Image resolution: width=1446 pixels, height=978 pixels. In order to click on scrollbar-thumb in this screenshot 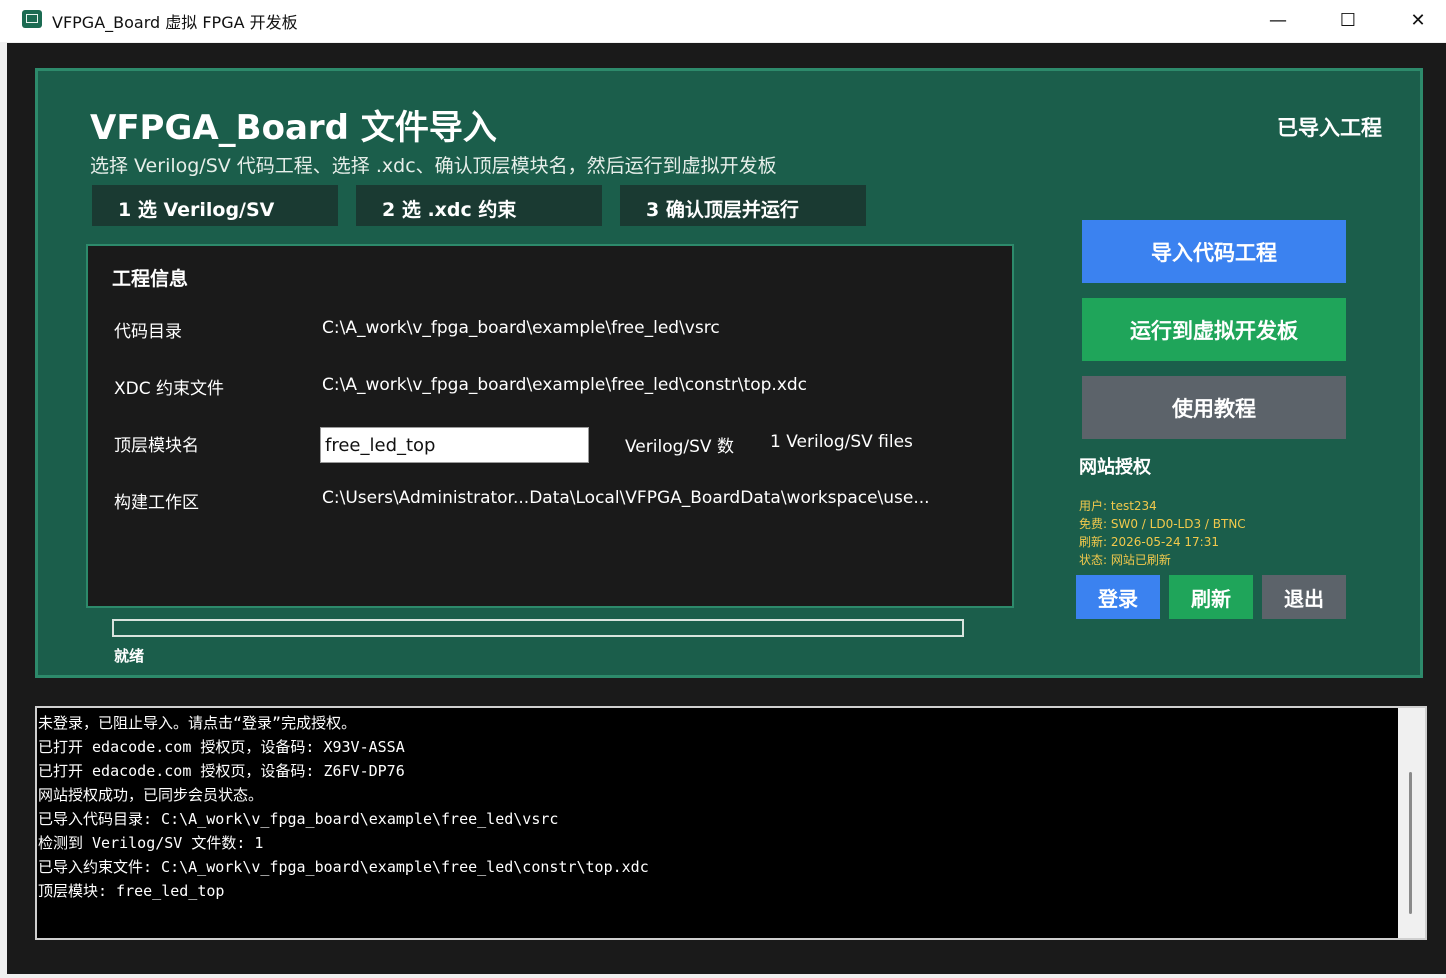, I will do `click(1410, 843)`.